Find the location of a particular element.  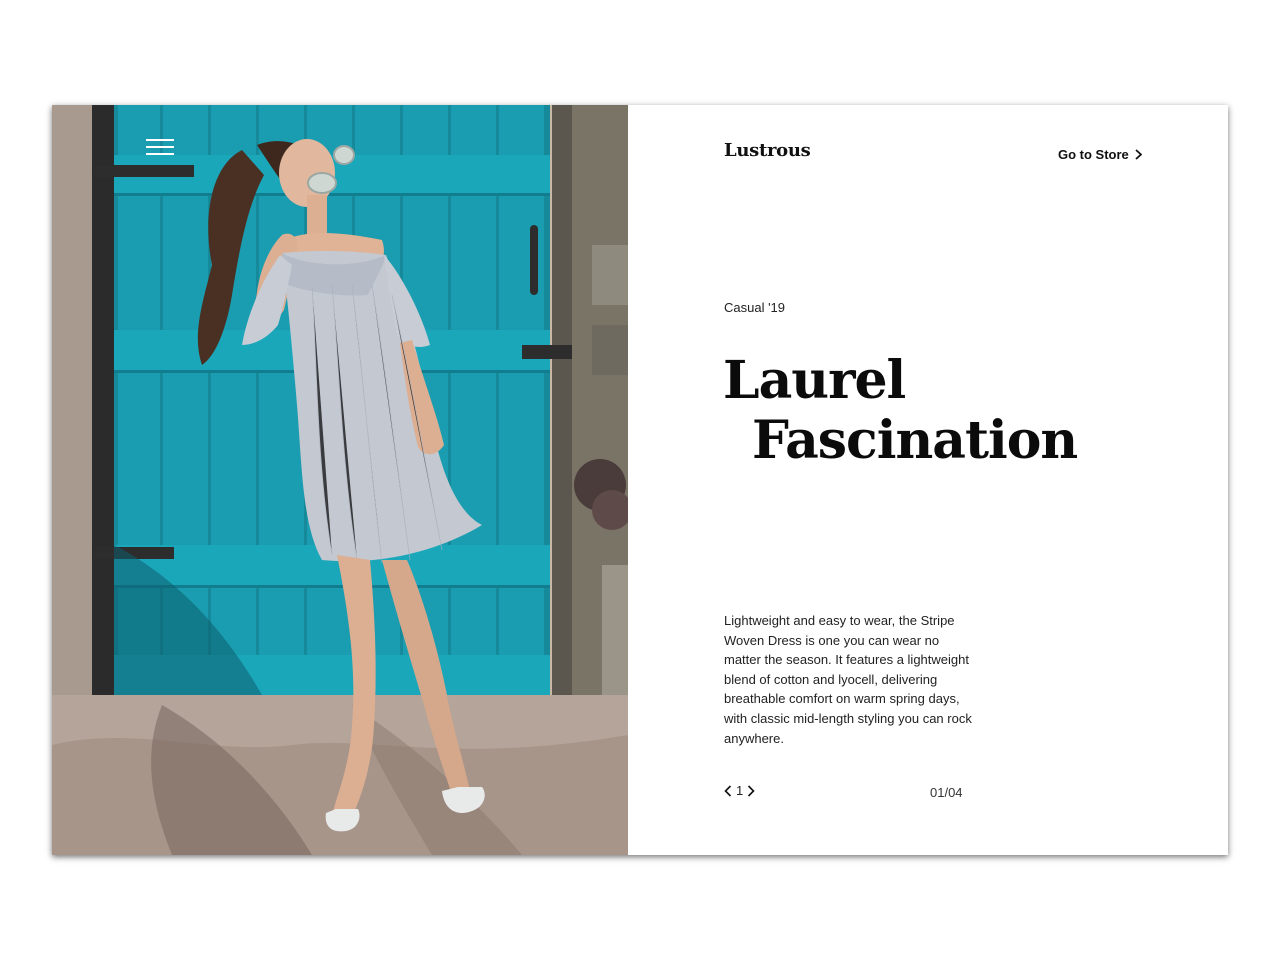

hamburger-menu-icon is located at coordinates (160, 147).